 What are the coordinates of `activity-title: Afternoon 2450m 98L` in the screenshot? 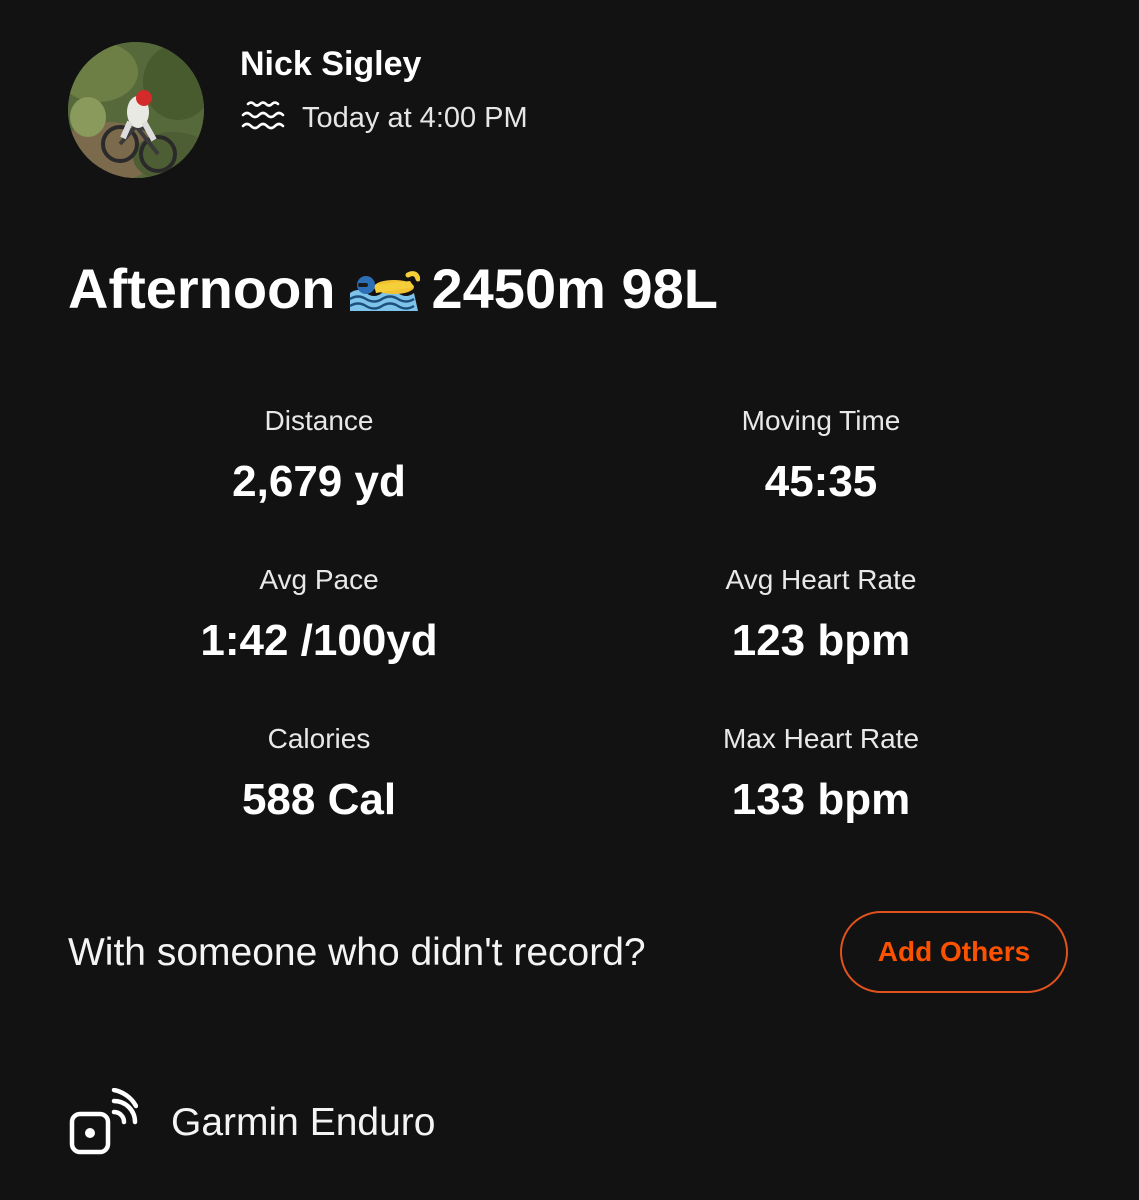 It's located at (393, 288).